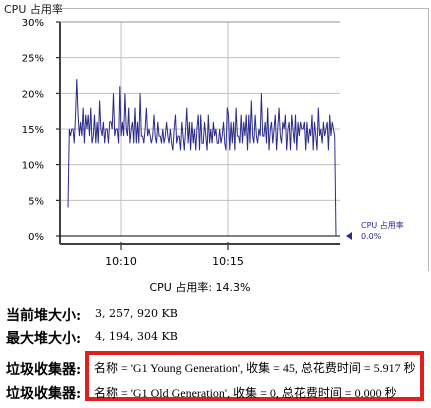  I want to click on gc-label-old: 垃圾收集器:, so click(44, 394).